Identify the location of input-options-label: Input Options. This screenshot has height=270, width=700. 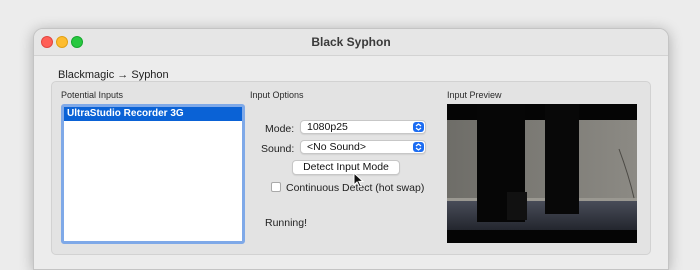
(277, 95).